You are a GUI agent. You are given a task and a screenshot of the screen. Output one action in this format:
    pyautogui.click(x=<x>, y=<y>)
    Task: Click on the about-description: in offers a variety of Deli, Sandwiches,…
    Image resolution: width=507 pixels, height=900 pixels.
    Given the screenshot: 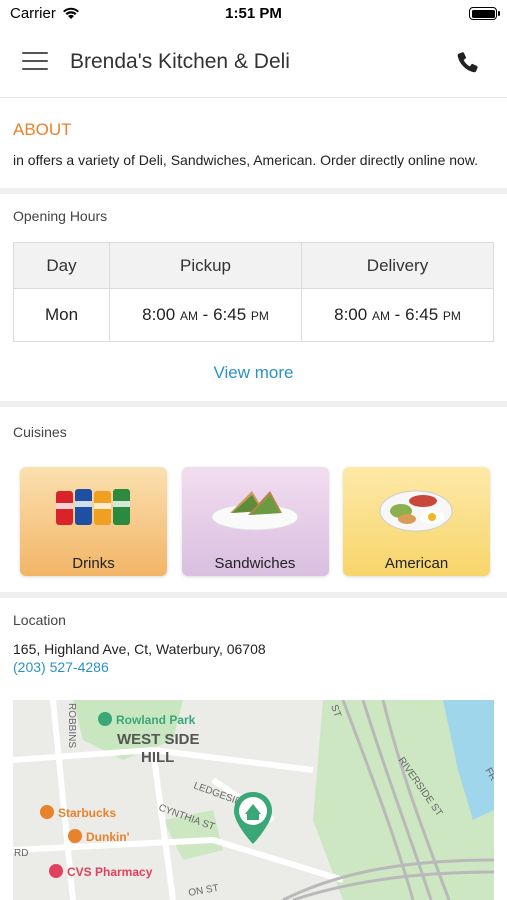 What is the action you would take?
    pyautogui.click(x=246, y=160)
    